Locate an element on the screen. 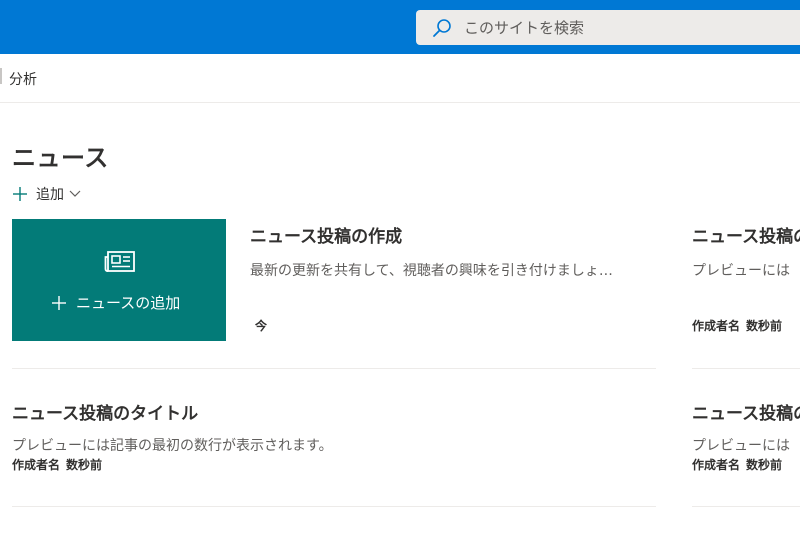 This screenshot has width=800, height=559. search-icon is located at coordinates (442, 27).